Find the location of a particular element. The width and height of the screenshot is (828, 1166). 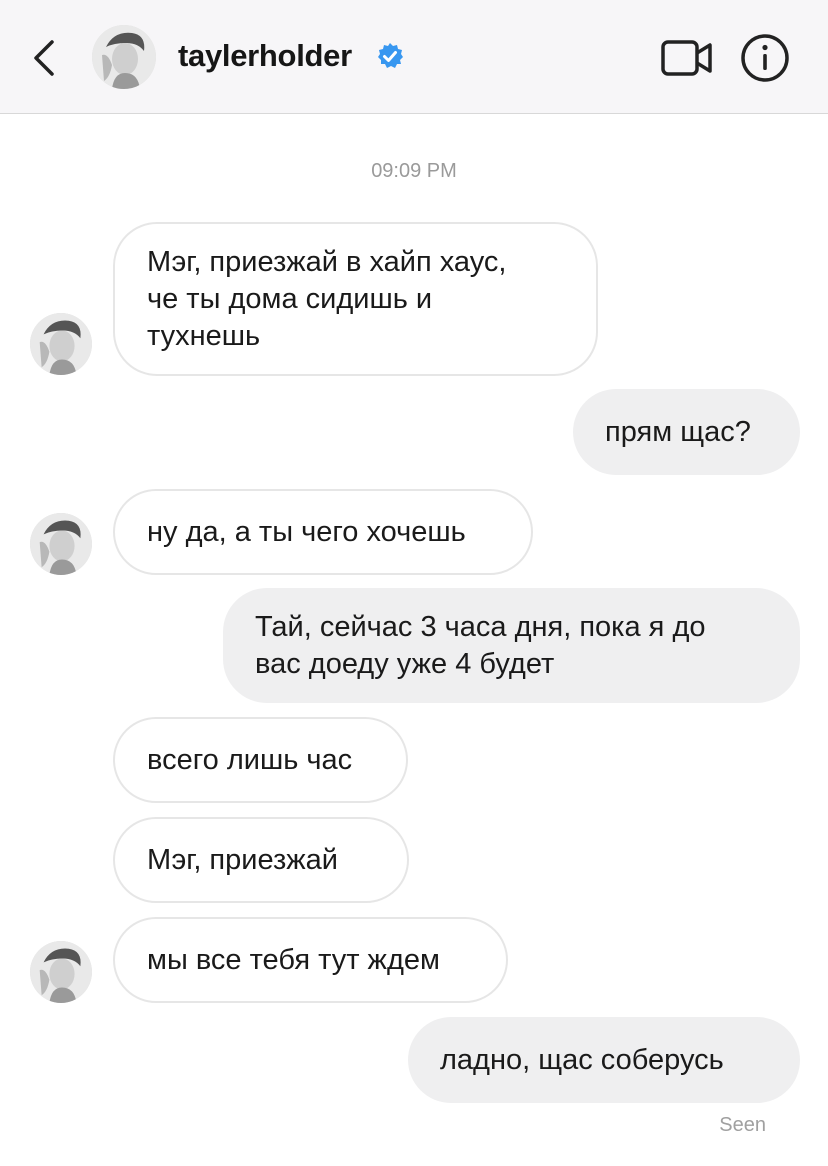

incoming-message-bubble: всего лишь час is located at coordinates (260, 760).